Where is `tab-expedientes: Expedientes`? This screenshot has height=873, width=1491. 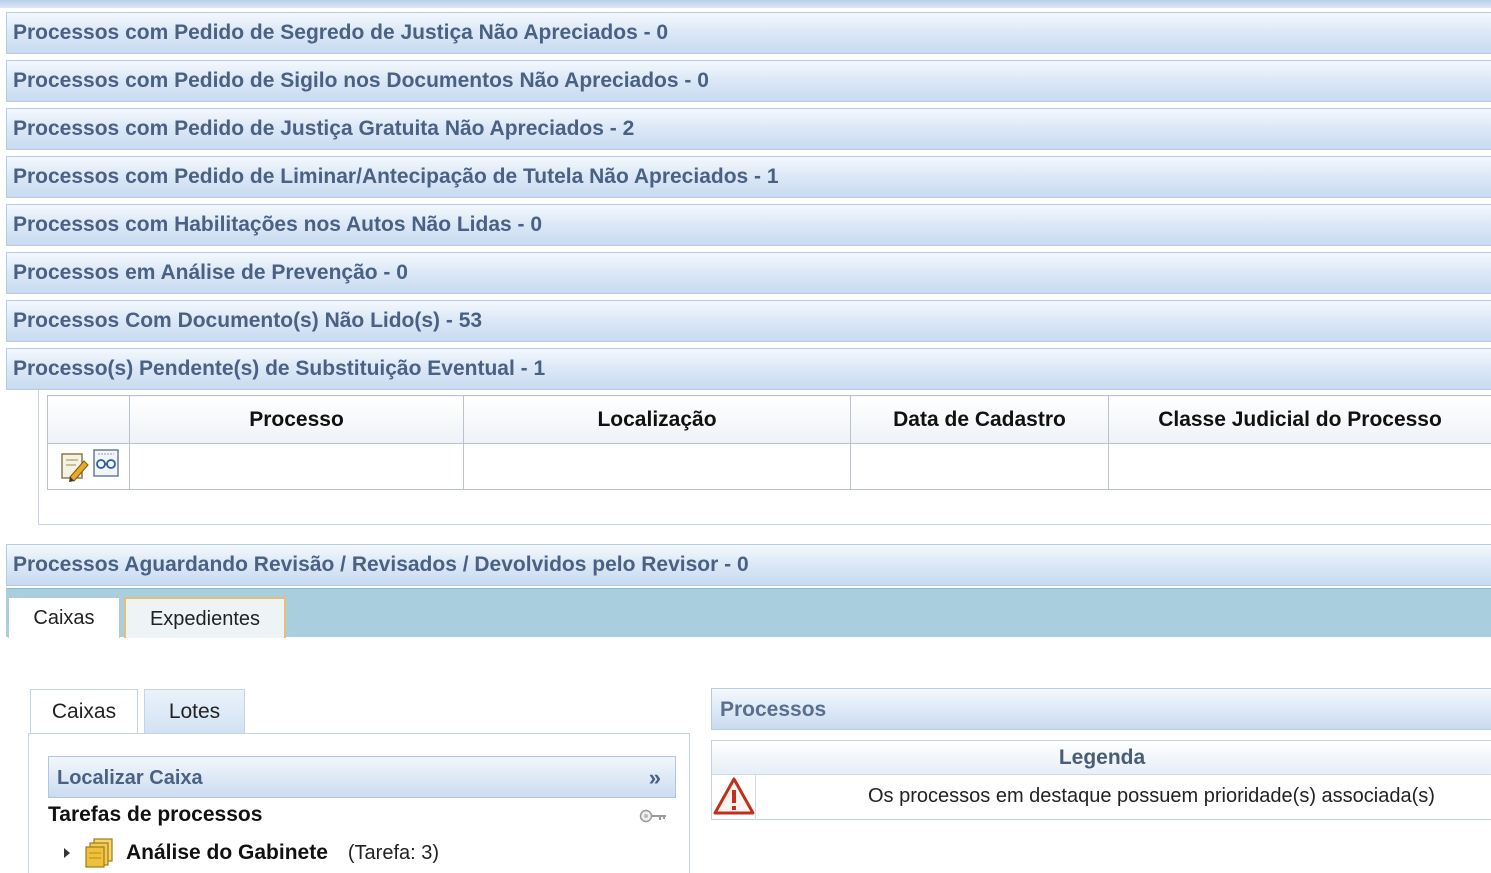 tab-expedientes: Expedientes is located at coordinates (205, 617).